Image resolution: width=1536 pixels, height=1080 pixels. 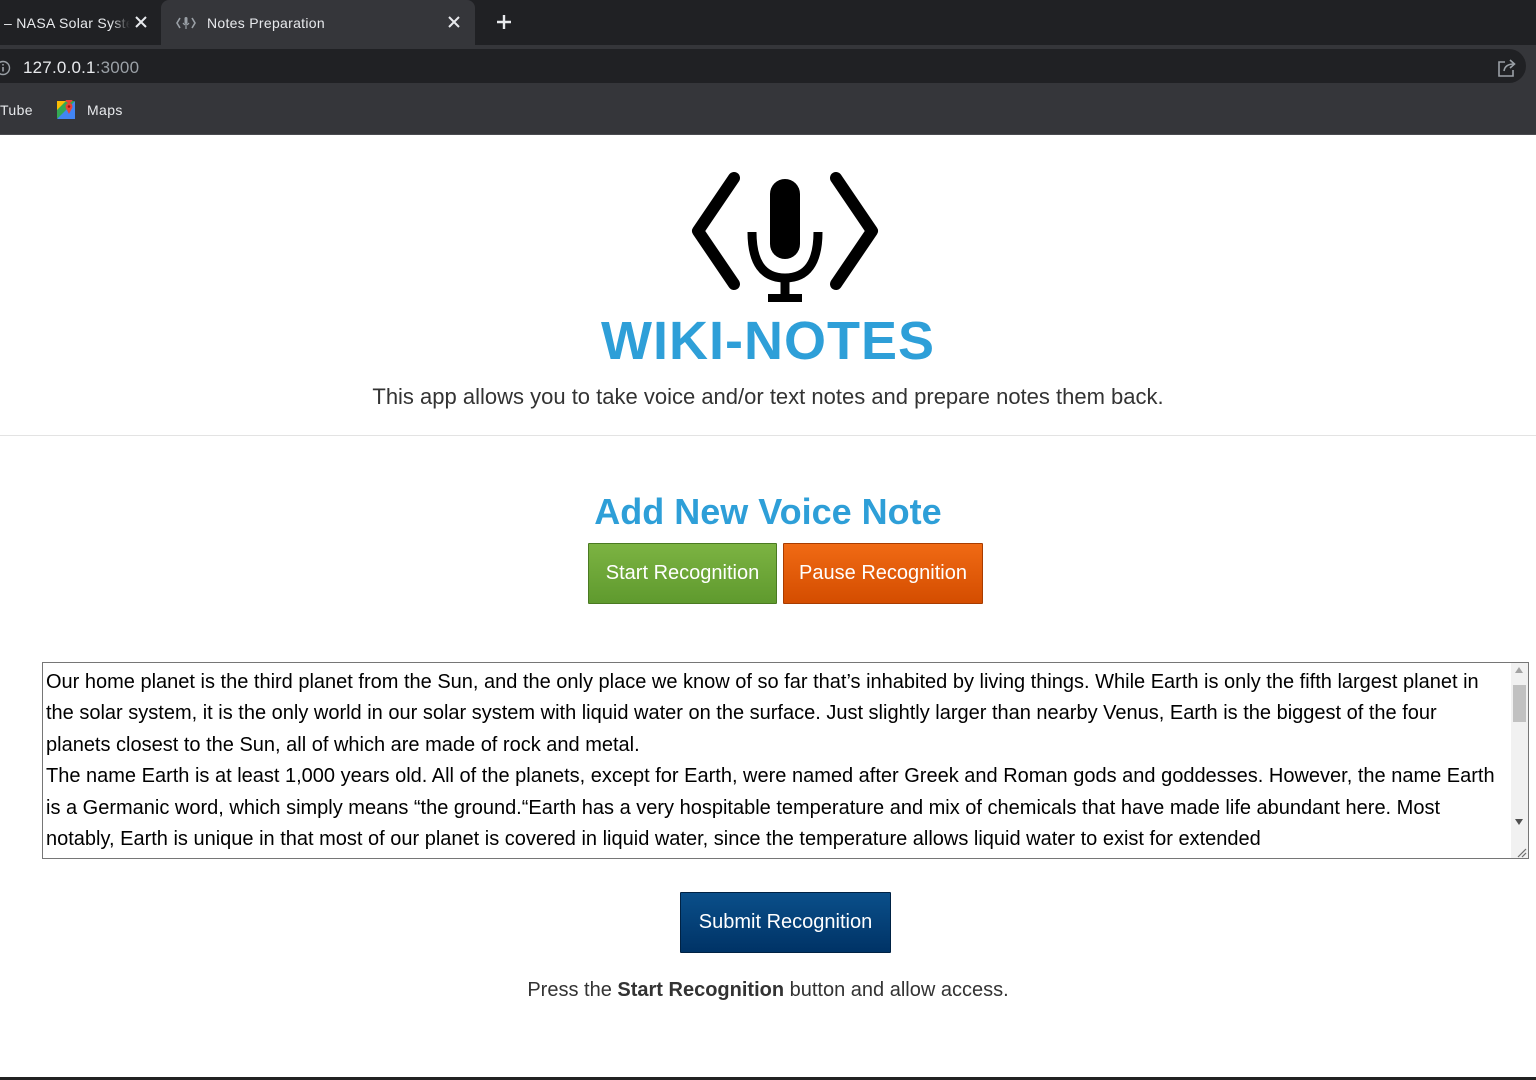 What do you see at coordinates (1519, 703) in the screenshot?
I see `scroll-thumb` at bounding box center [1519, 703].